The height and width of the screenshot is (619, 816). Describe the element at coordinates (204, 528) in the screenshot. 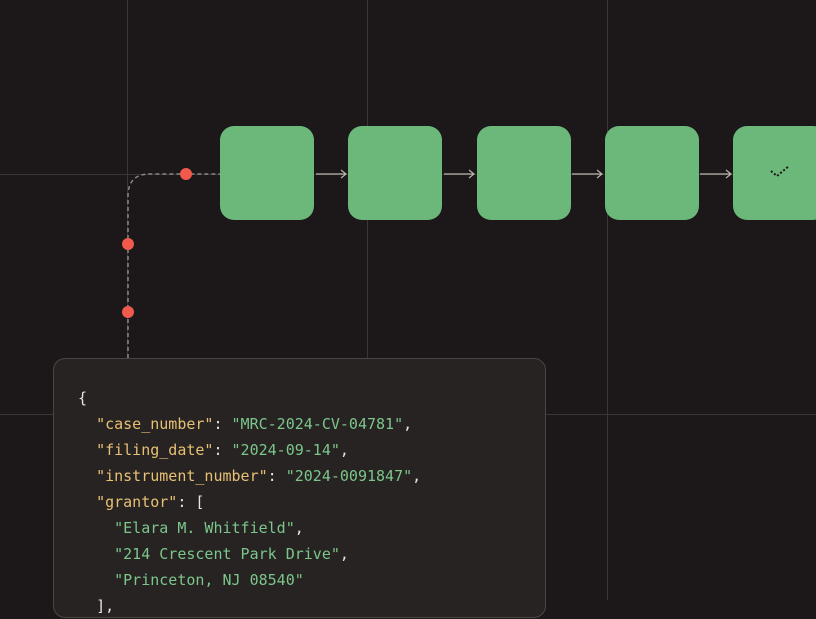

I see `json-array-item: "Elara M. Whitfield"` at that location.